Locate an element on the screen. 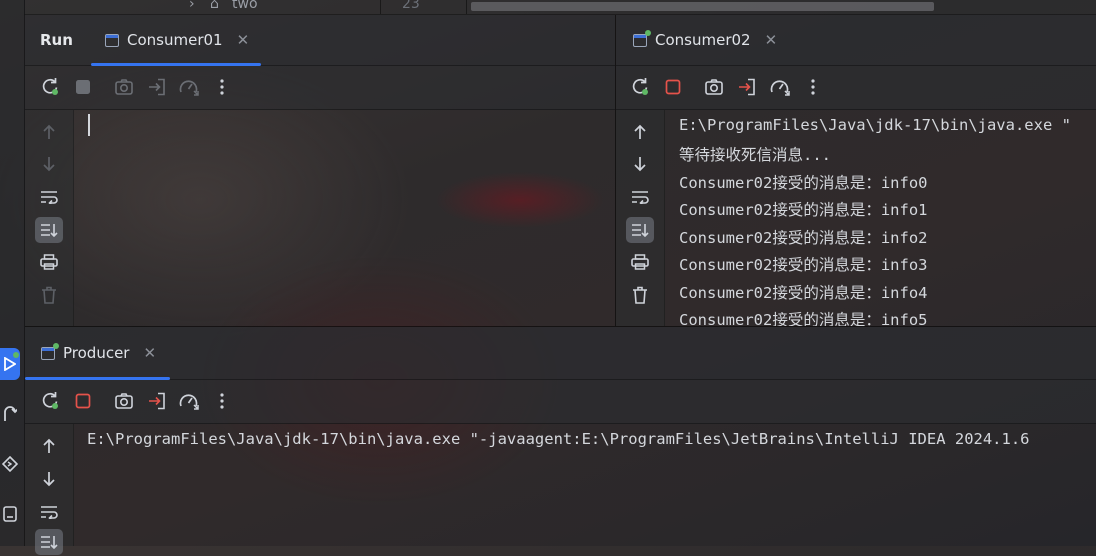  tab-producer: Producer ✕ is located at coordinates (98, 353).